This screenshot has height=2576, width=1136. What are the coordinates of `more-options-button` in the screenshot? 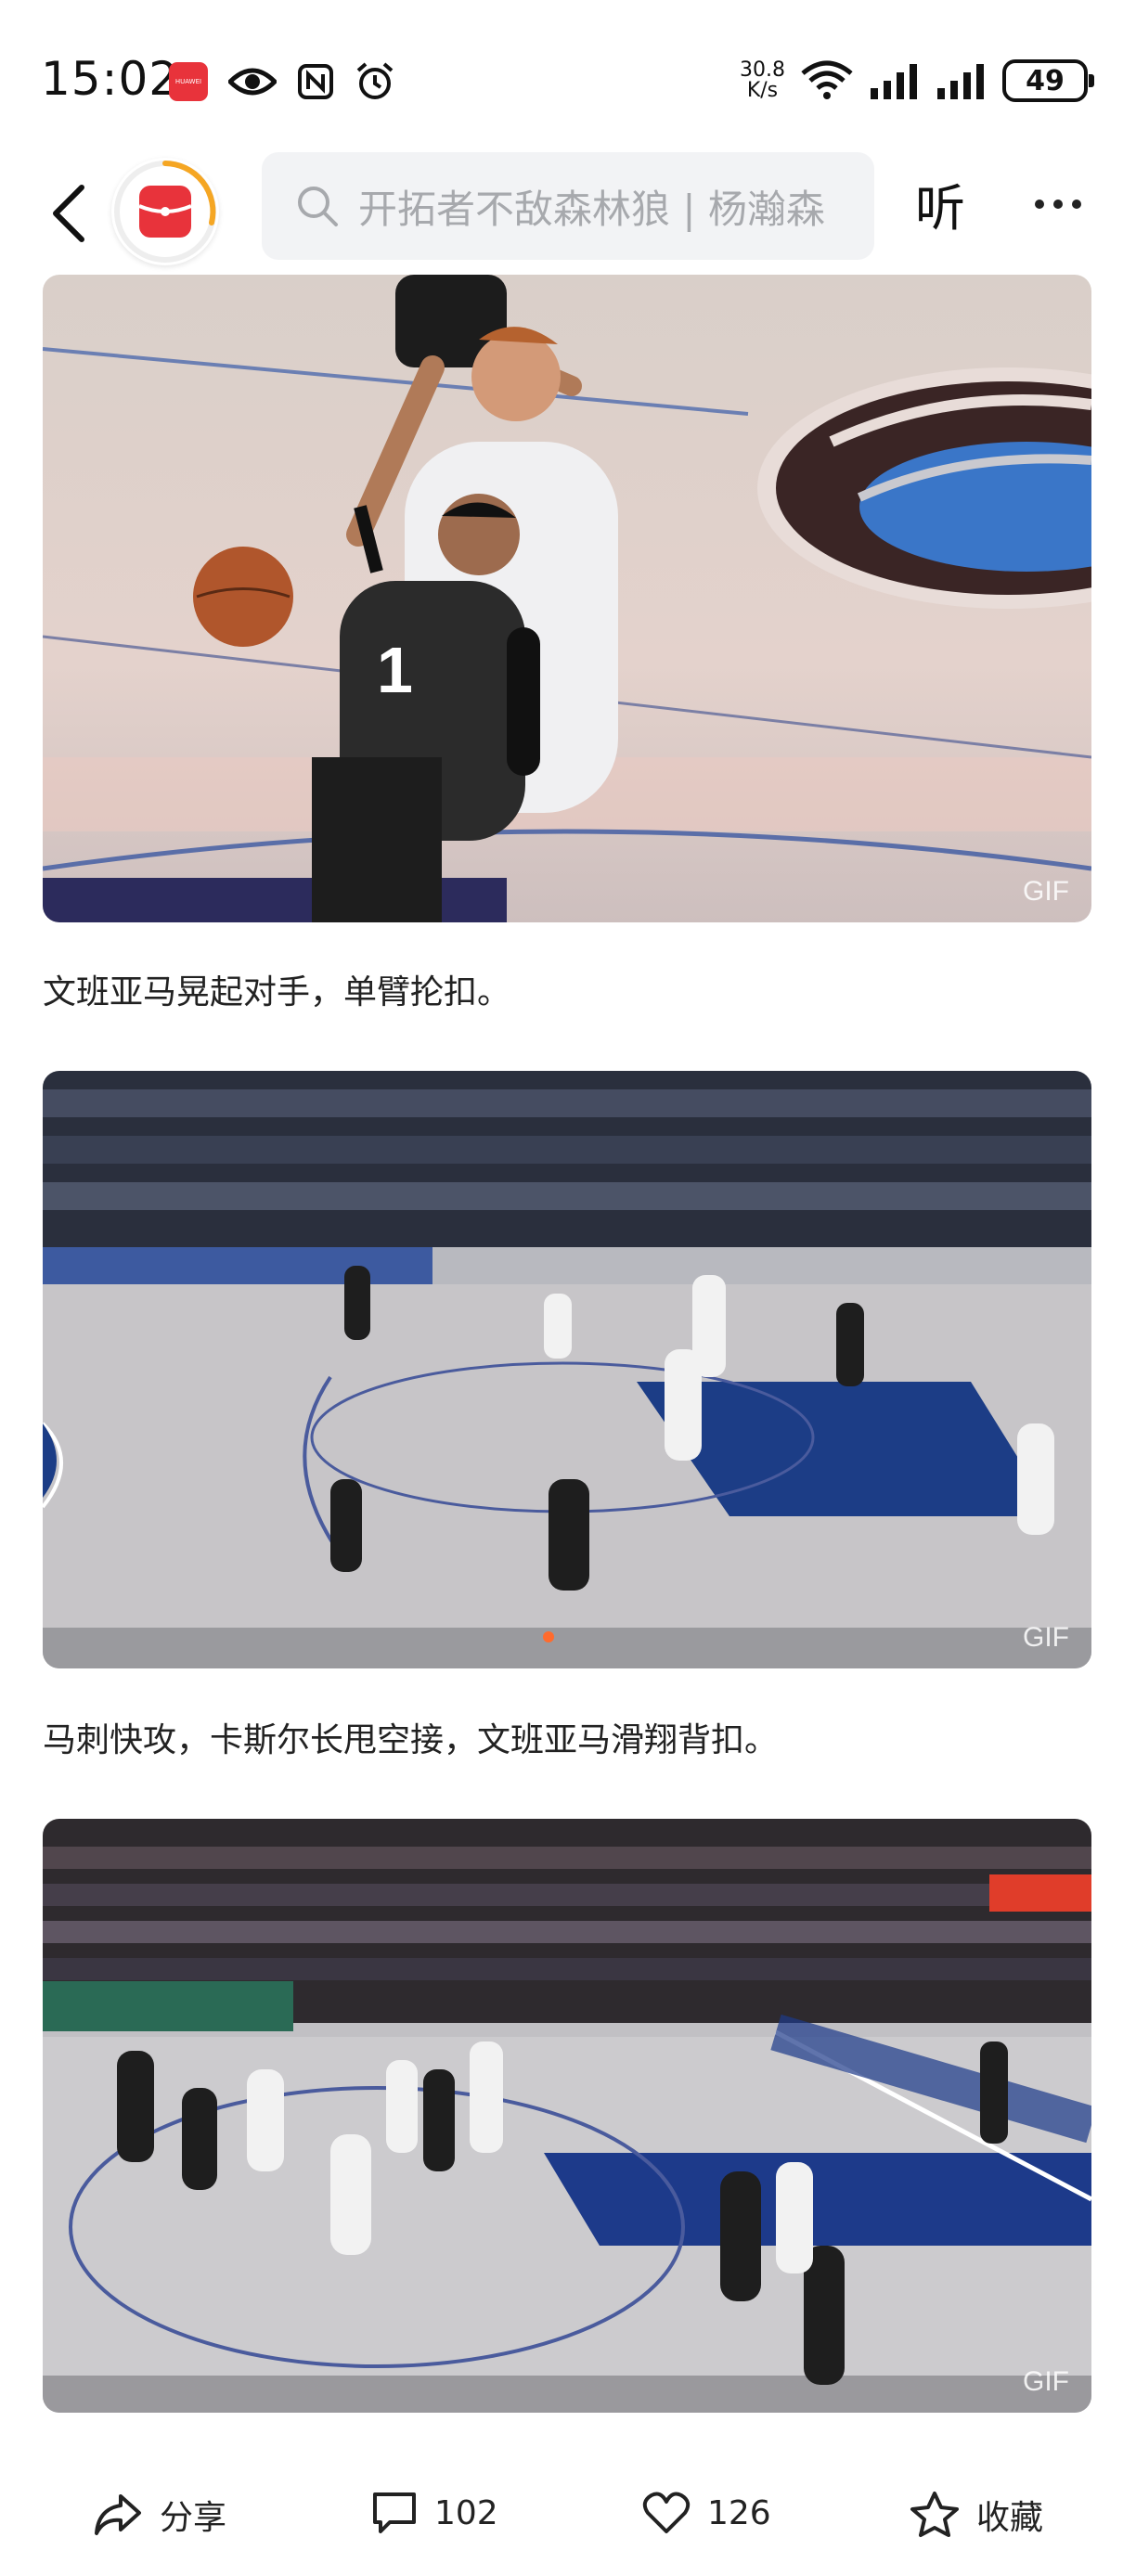 It's located at (1058, 204).